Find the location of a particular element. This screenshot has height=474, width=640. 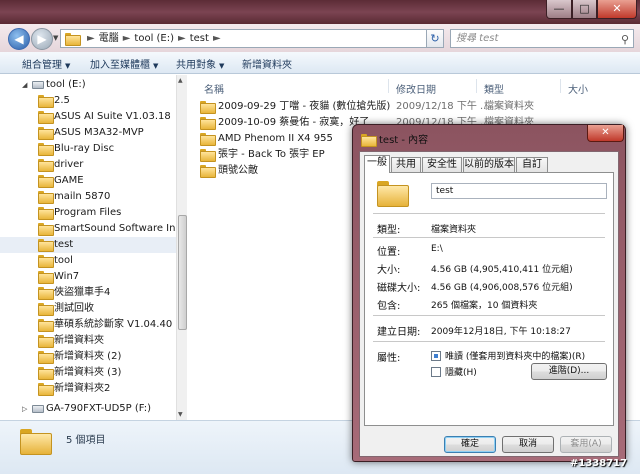

tab-previous-versions: 以前的版本 is located at coordinates (489, 164).